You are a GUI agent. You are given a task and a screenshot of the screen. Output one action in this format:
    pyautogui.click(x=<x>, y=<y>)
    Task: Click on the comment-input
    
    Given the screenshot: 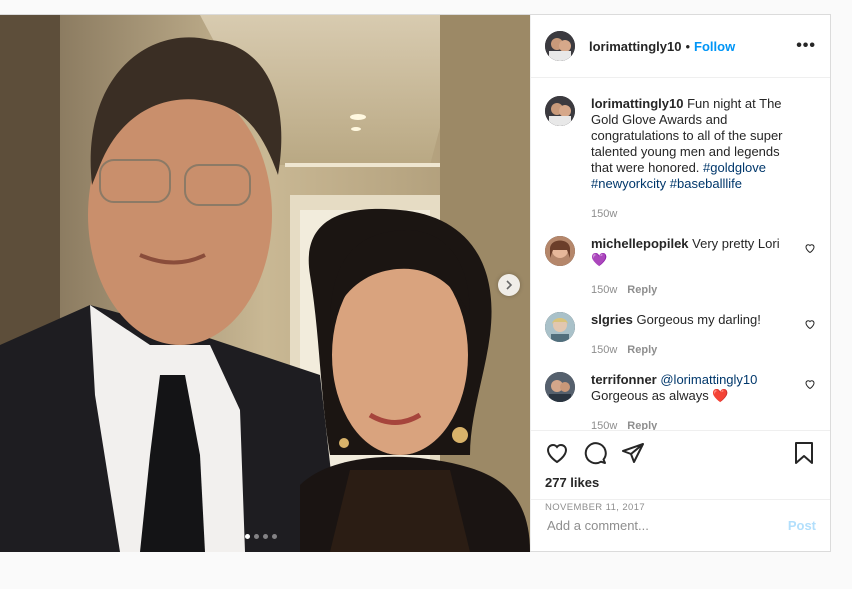 What is the action you would take?
    pyautogui.click(x=666, y=525)
    